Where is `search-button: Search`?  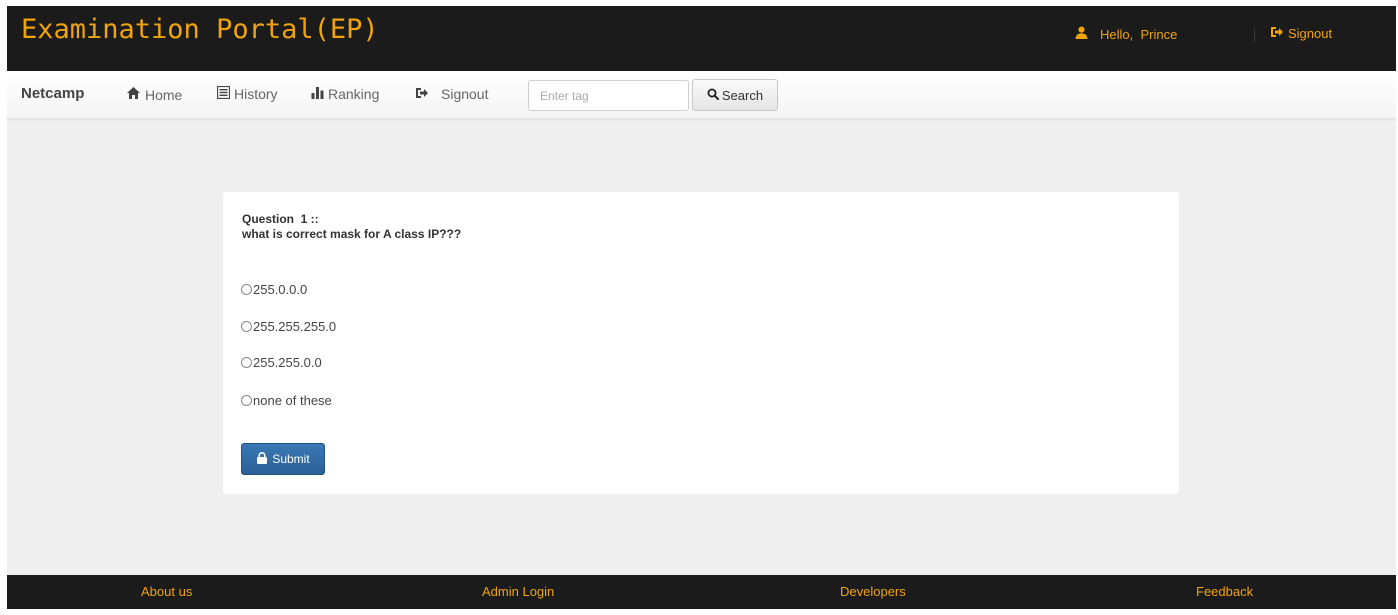 search-button: Search is located at coordinates (735, 95).